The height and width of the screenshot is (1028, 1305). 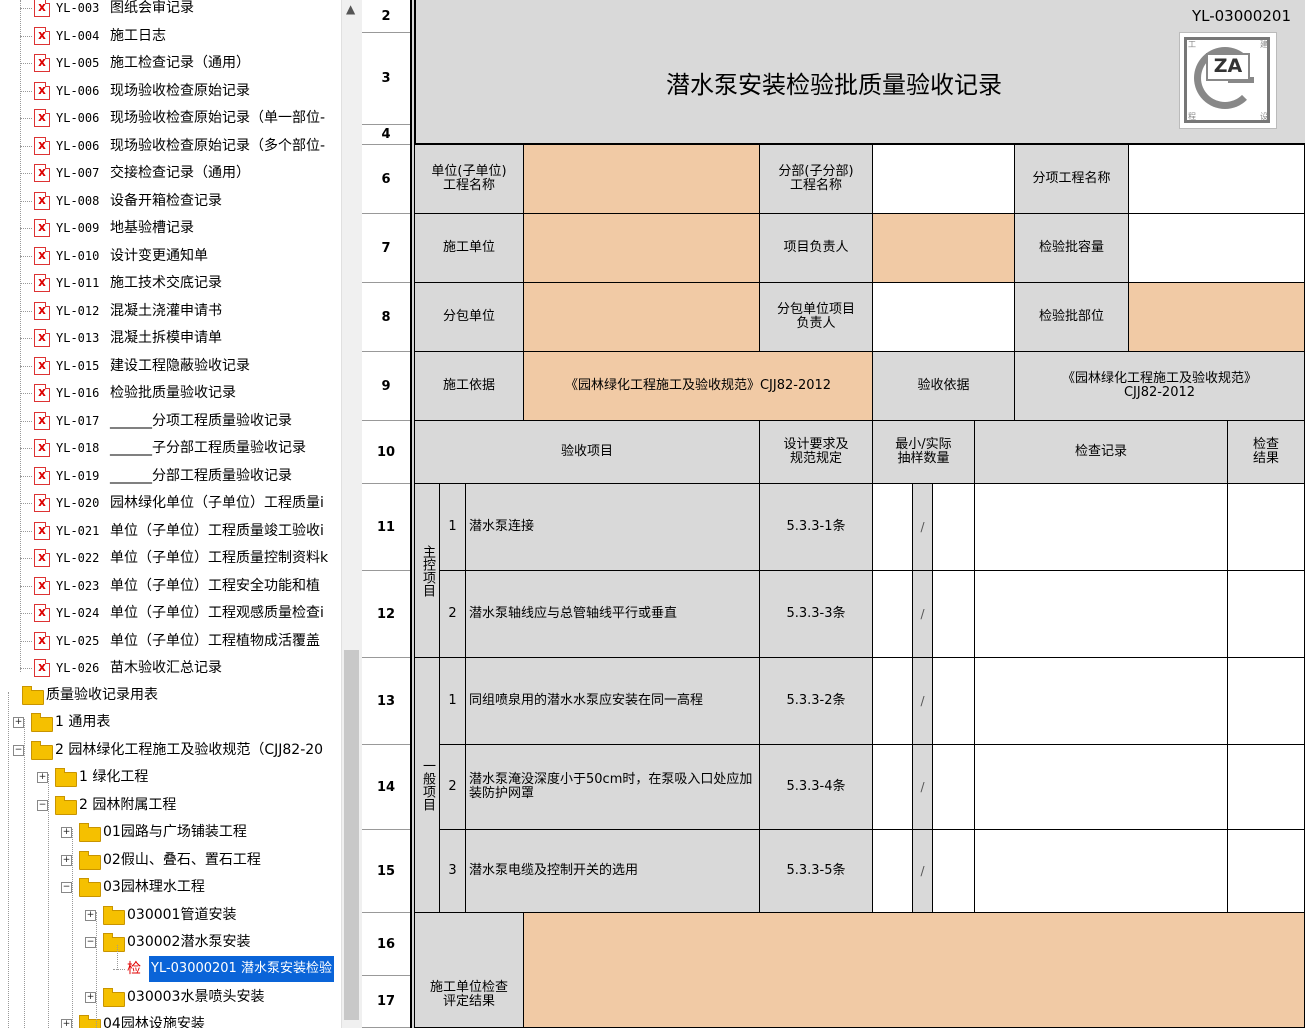 What do you see at coordinates (386, 701) in the screenshot?
I see `row-number: 13` at bounding box center [386, 701].